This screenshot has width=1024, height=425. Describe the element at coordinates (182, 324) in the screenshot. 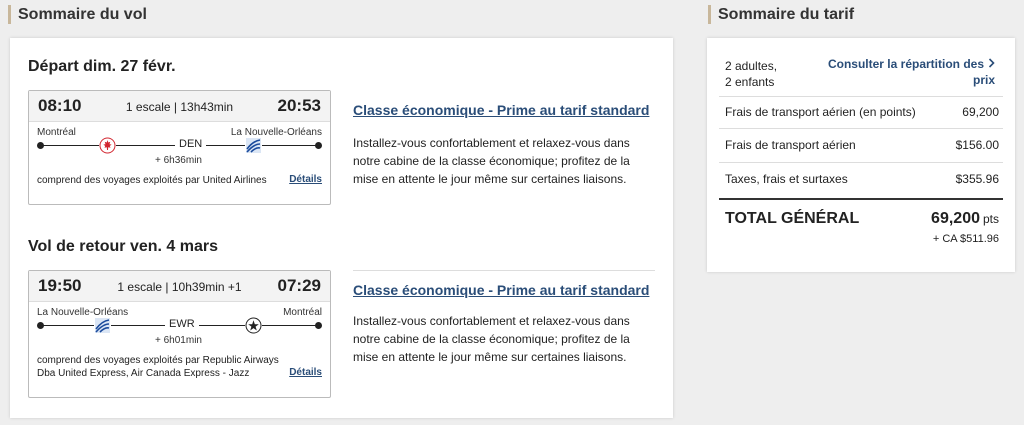

I see `return-stop-code: EWR` at that location.